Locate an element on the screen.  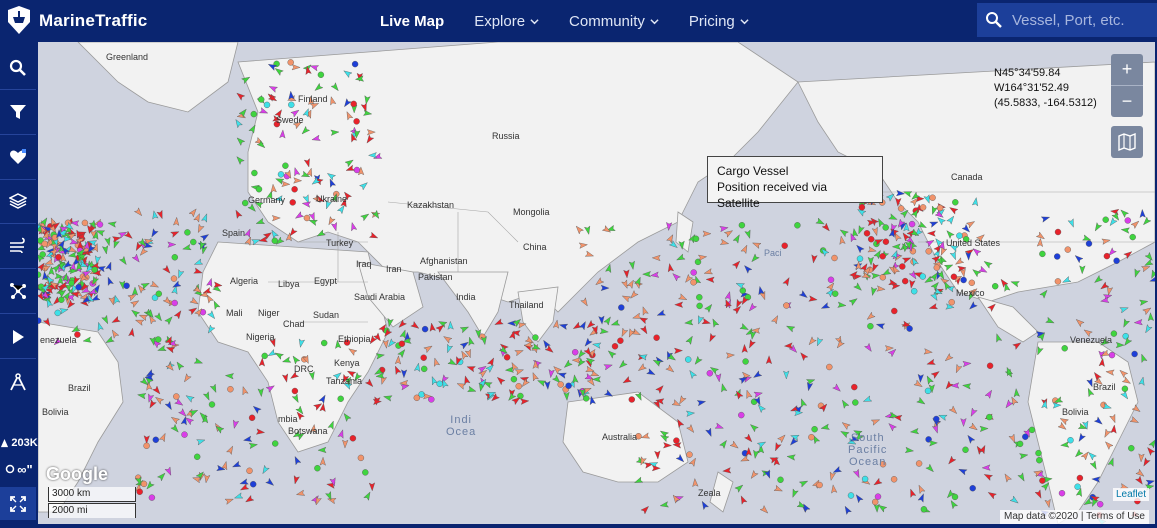
sidebar-layers-button is located at coordinates (18, 200).